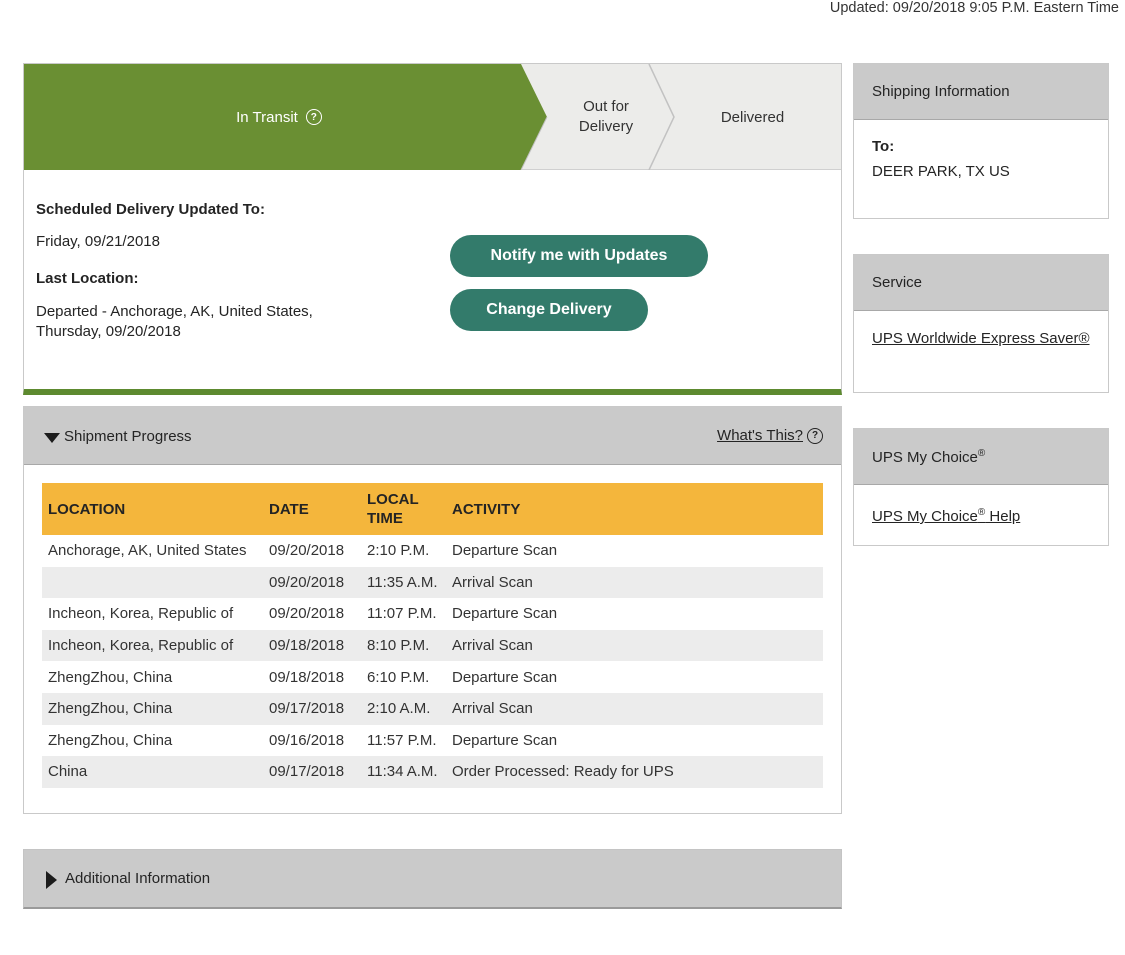  I want to click on whats-this-link-wrap: What's This? ?, so click(770, 435).